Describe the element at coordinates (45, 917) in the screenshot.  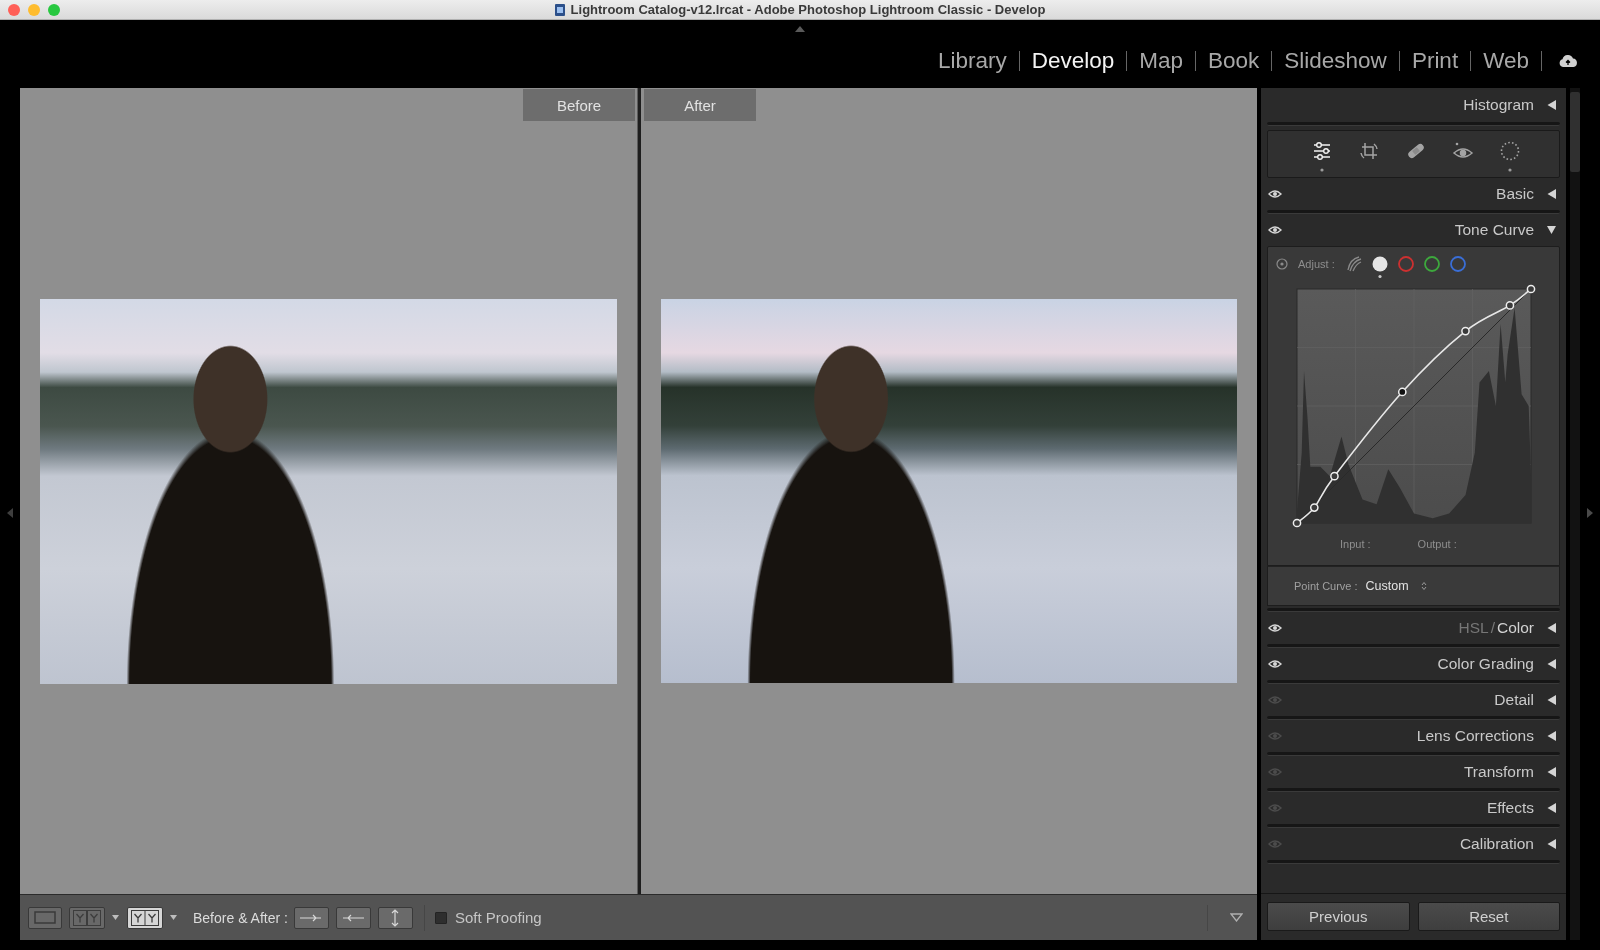
I see `single-view-icon` at that location.